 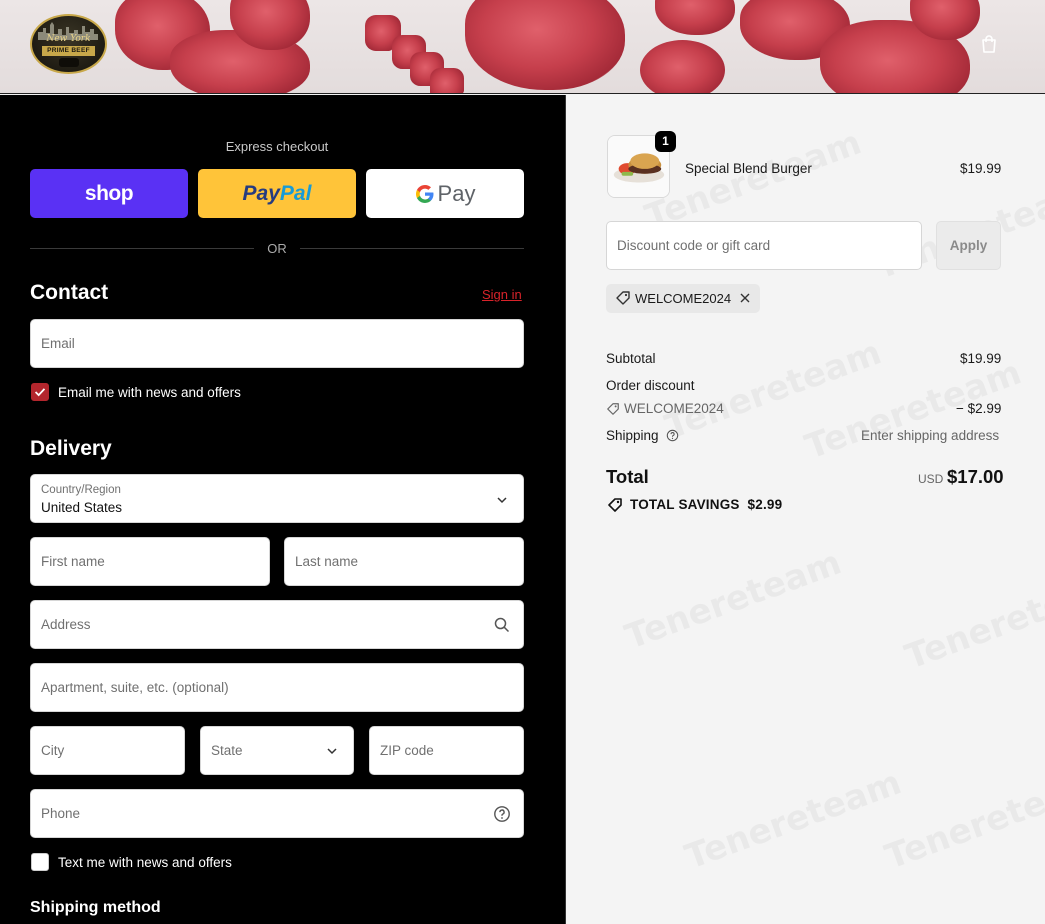 I want to click on email-placeholder: Email, so click(x=58, y=343).